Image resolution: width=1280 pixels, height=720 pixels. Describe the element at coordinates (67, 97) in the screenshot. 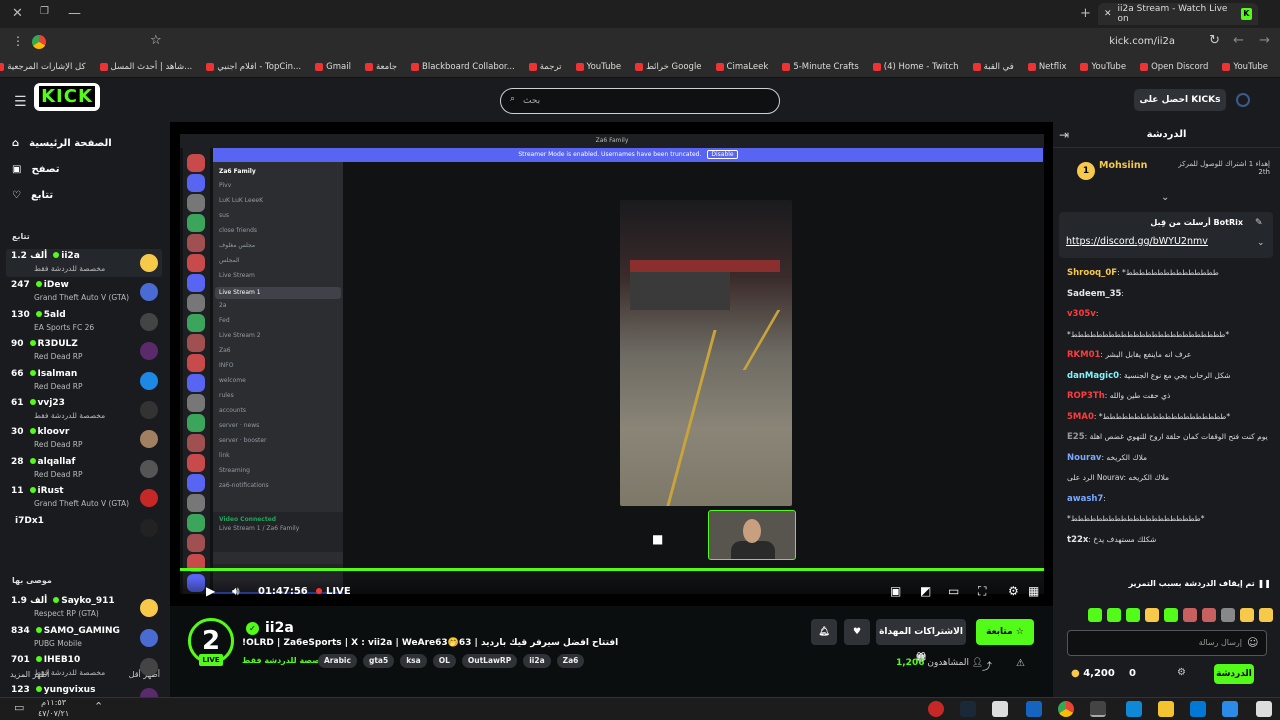

I see `kick-logo: KICK` at that location.